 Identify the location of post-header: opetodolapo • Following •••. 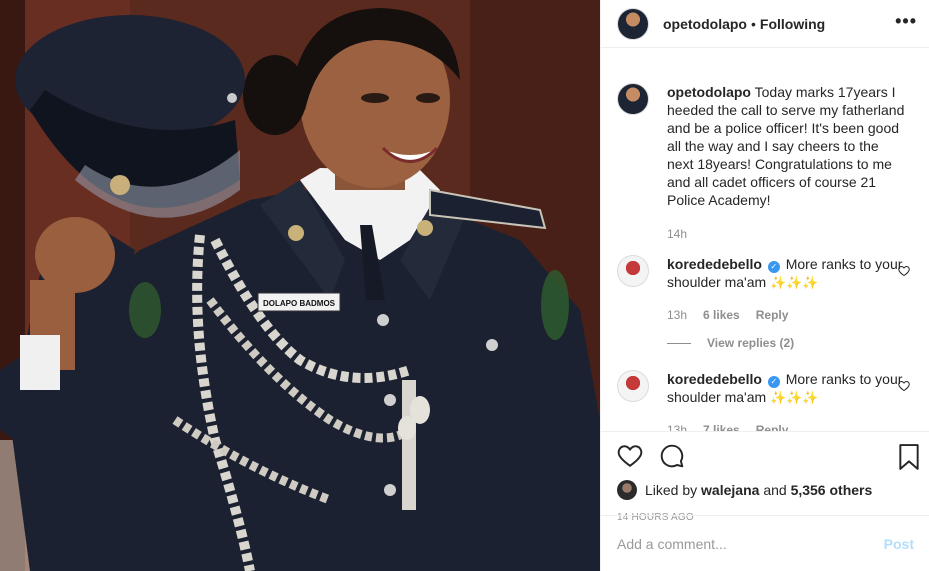
(765, 24).